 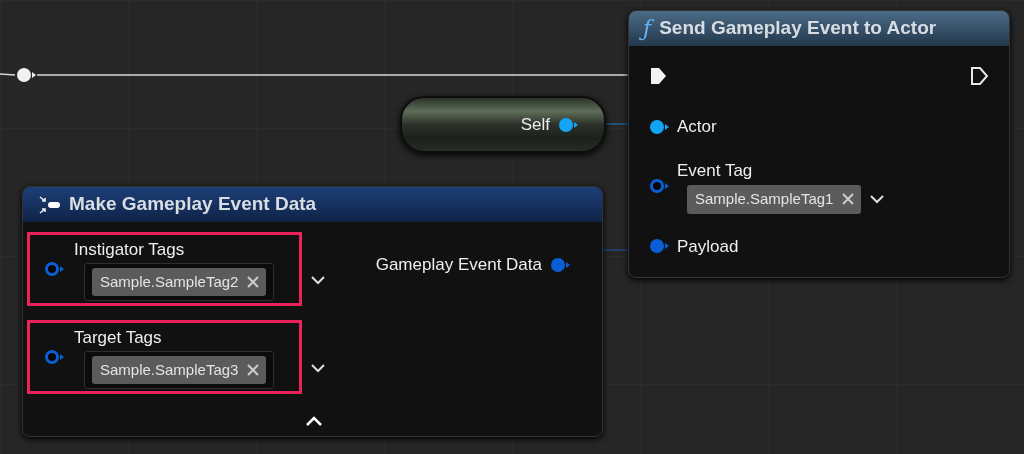 What do you see at coordinates (764, 199) in the screenshot?
I see `tag-label: Sample.SampleTag1` at bounding box center [764, 199].